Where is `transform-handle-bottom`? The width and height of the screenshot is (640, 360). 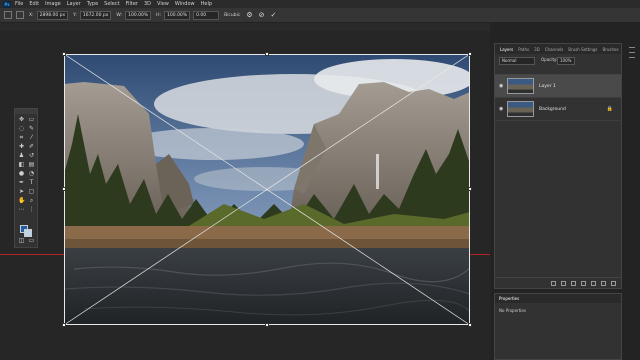
transform-handle-bottom is located at coordinates (267, 325).